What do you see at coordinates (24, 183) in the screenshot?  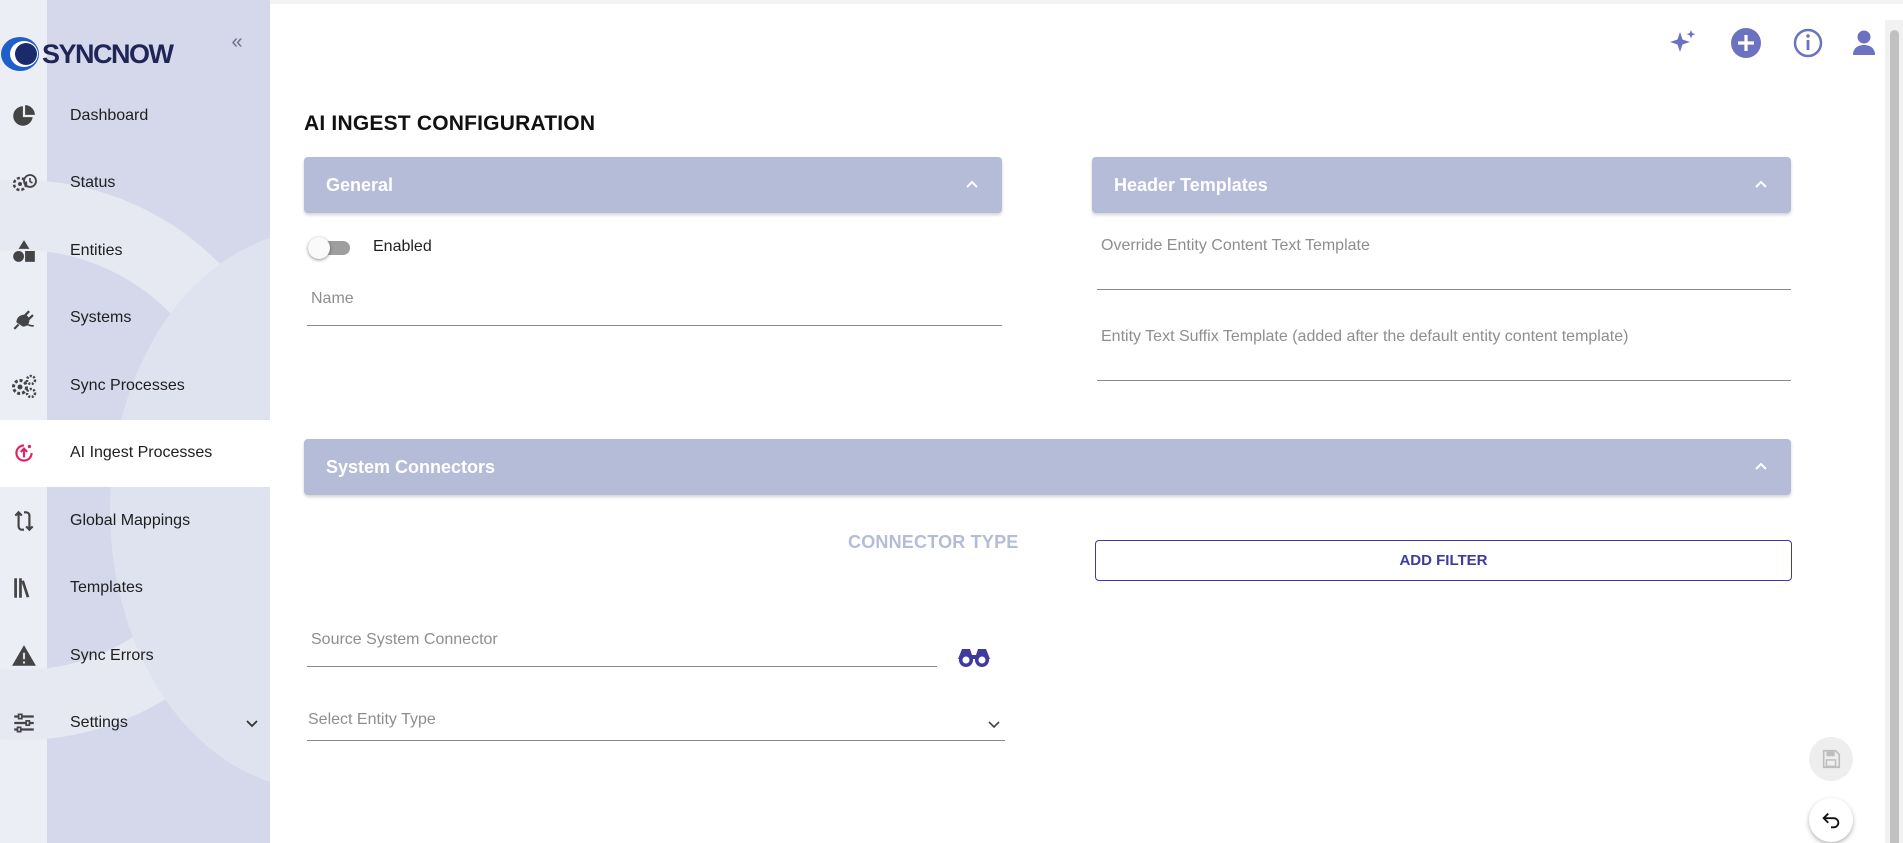 I see `gears-clock-icon` at bounding box center [24, 183].